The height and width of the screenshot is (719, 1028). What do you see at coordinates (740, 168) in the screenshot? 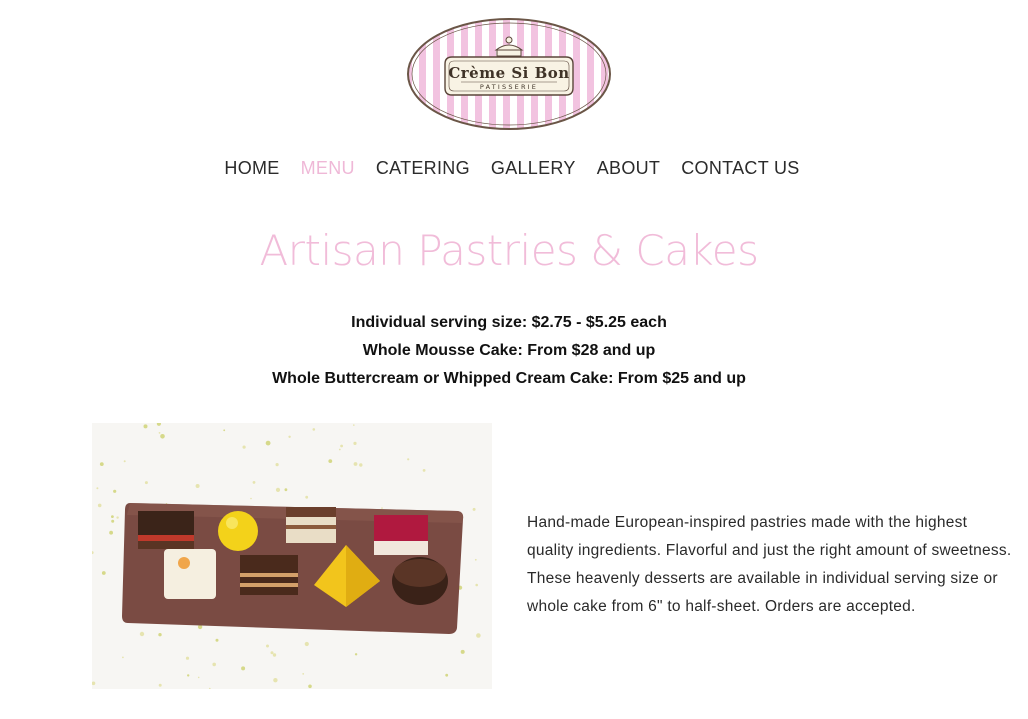
I see `nav-contact-us: CONTACT US` at bounding box center [740, 168].